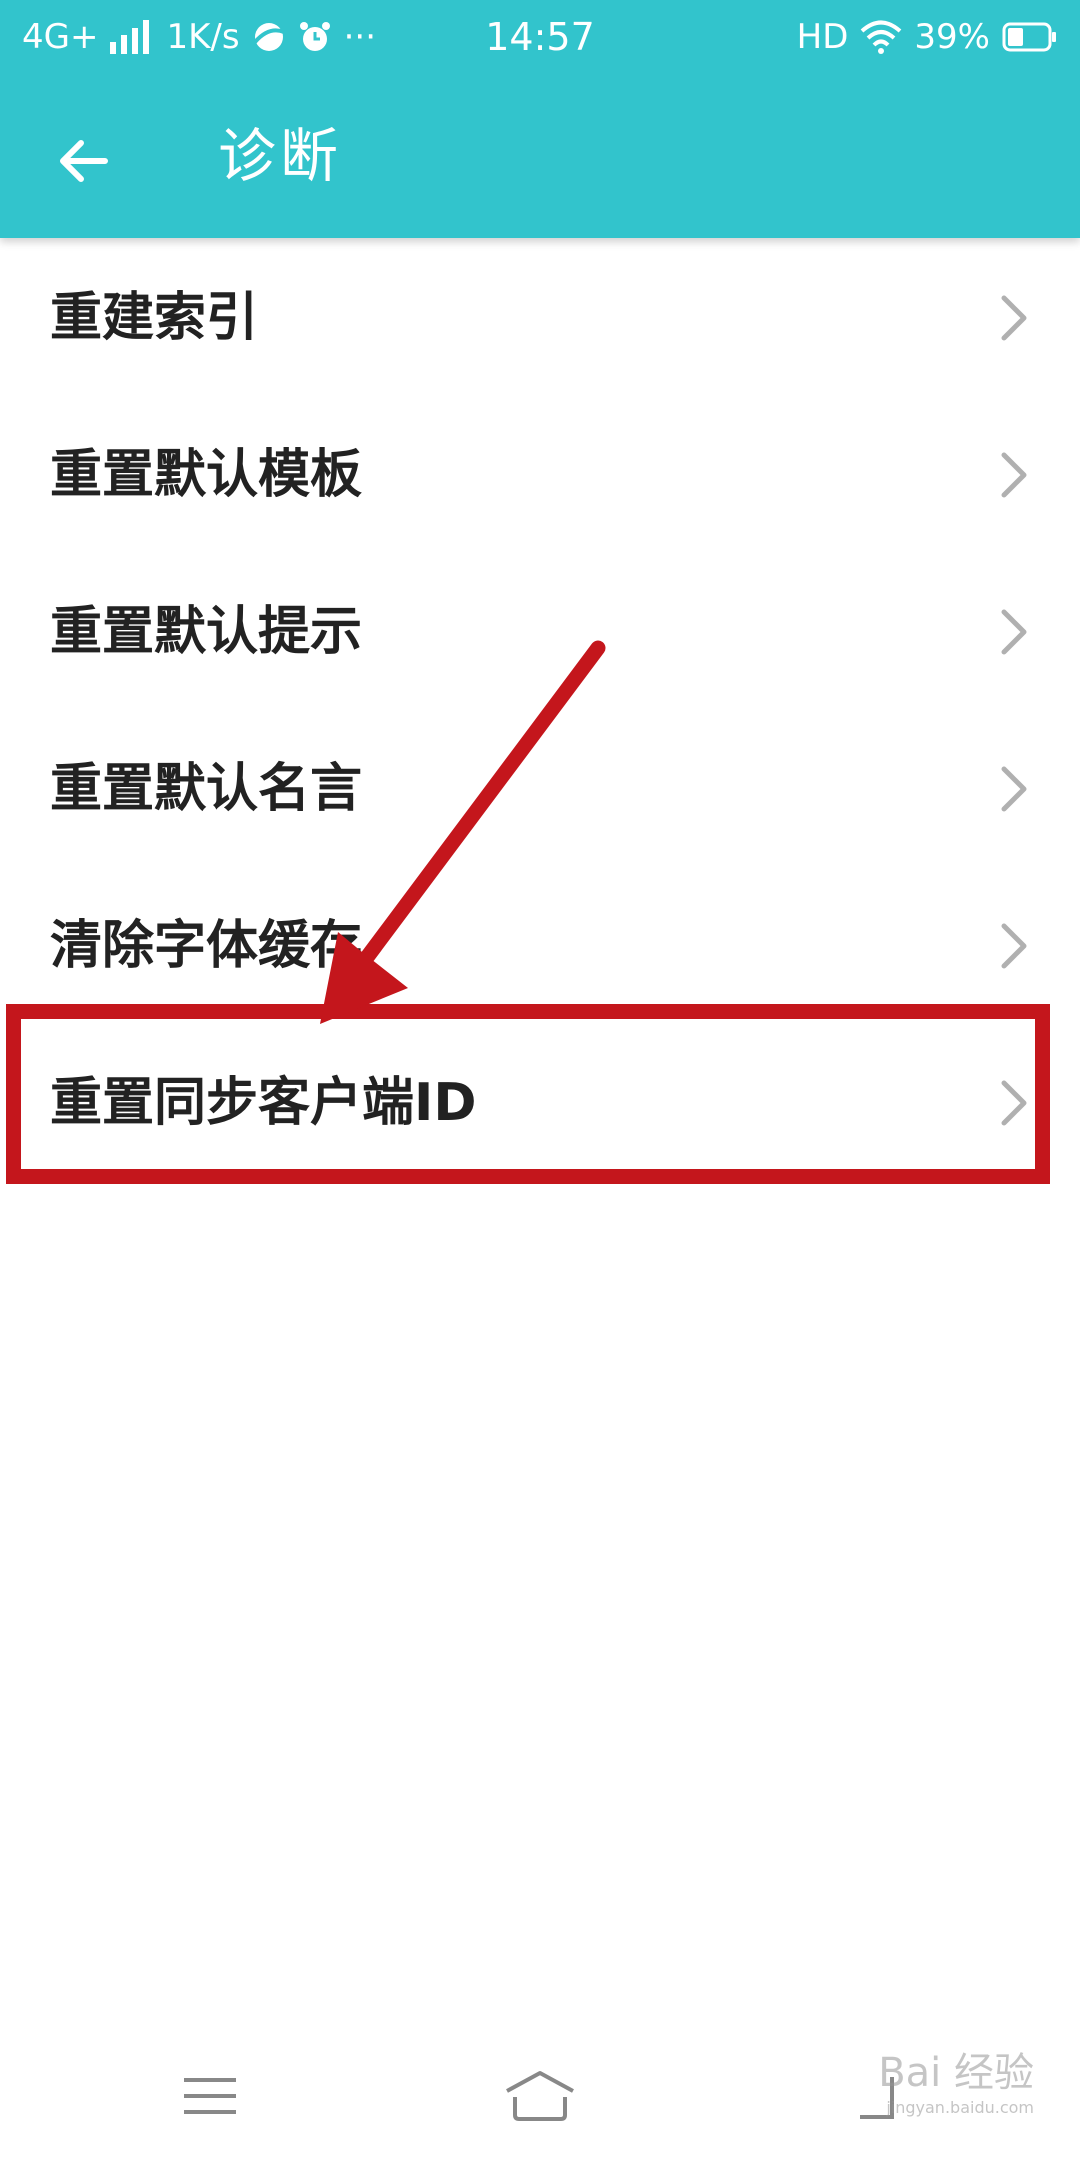 The image size is (1080, 2160). I want to click on watermark-text: Bai 经验, so click(956, 2073).